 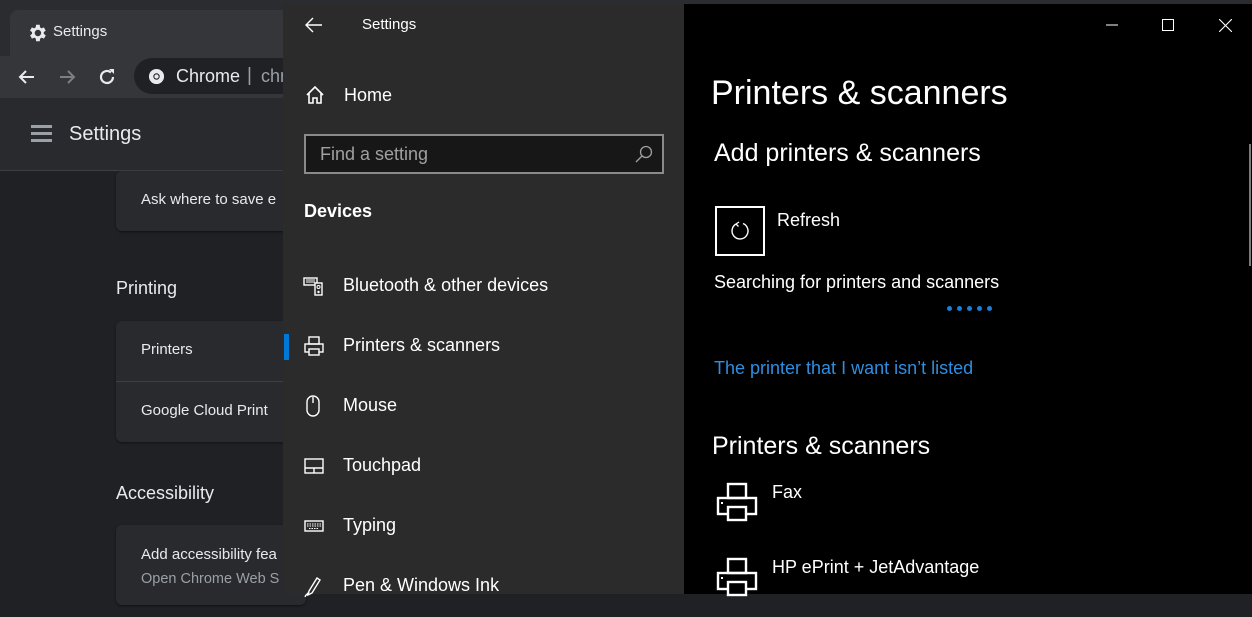 I want to click on nav-home: Home, so click(x=483, y=96).